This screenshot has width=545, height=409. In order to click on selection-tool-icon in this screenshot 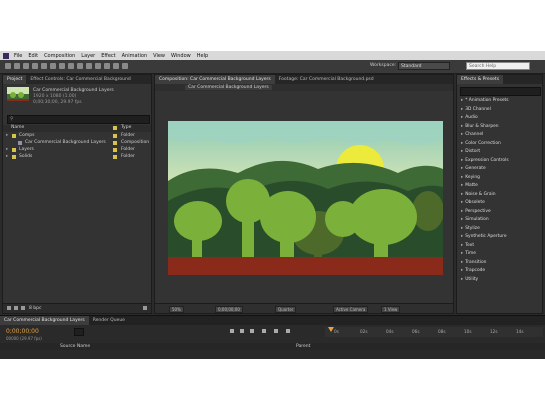, I will do `click(8, 66)`.